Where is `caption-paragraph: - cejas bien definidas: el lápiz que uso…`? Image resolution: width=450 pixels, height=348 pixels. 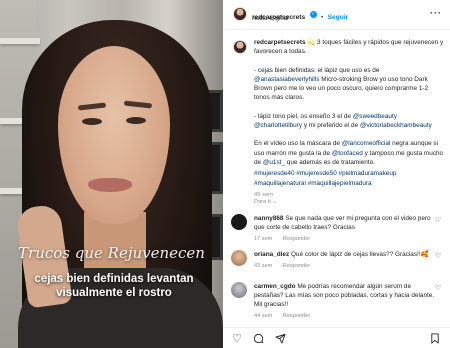 caption-paragraph: - cejas bien definidas: el lápiz que uso… is located at coordinates (349, 84).